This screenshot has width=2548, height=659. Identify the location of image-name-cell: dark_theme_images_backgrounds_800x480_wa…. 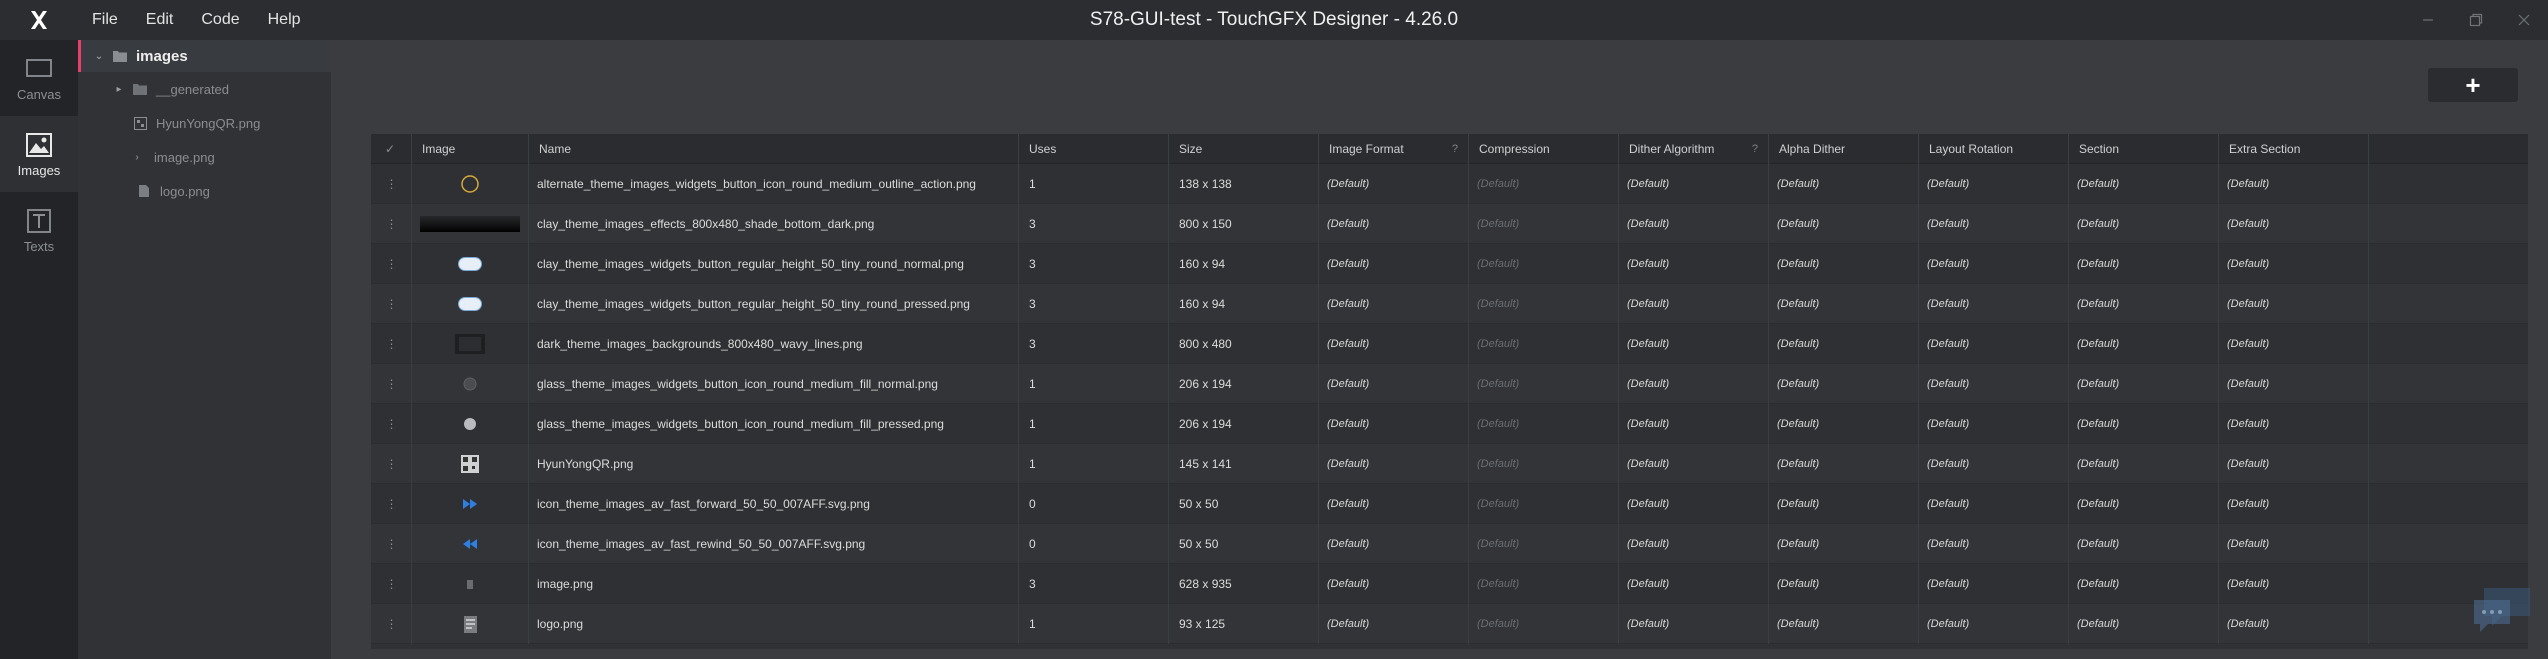
(774, 344).